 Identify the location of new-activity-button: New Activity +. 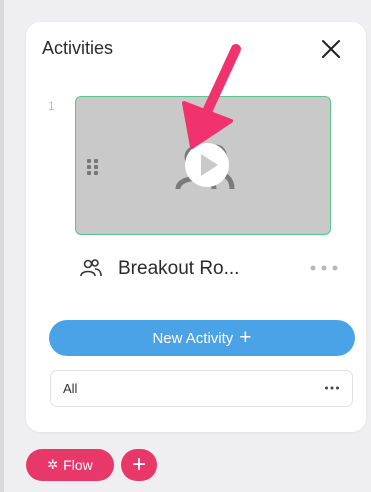
(202, 338).